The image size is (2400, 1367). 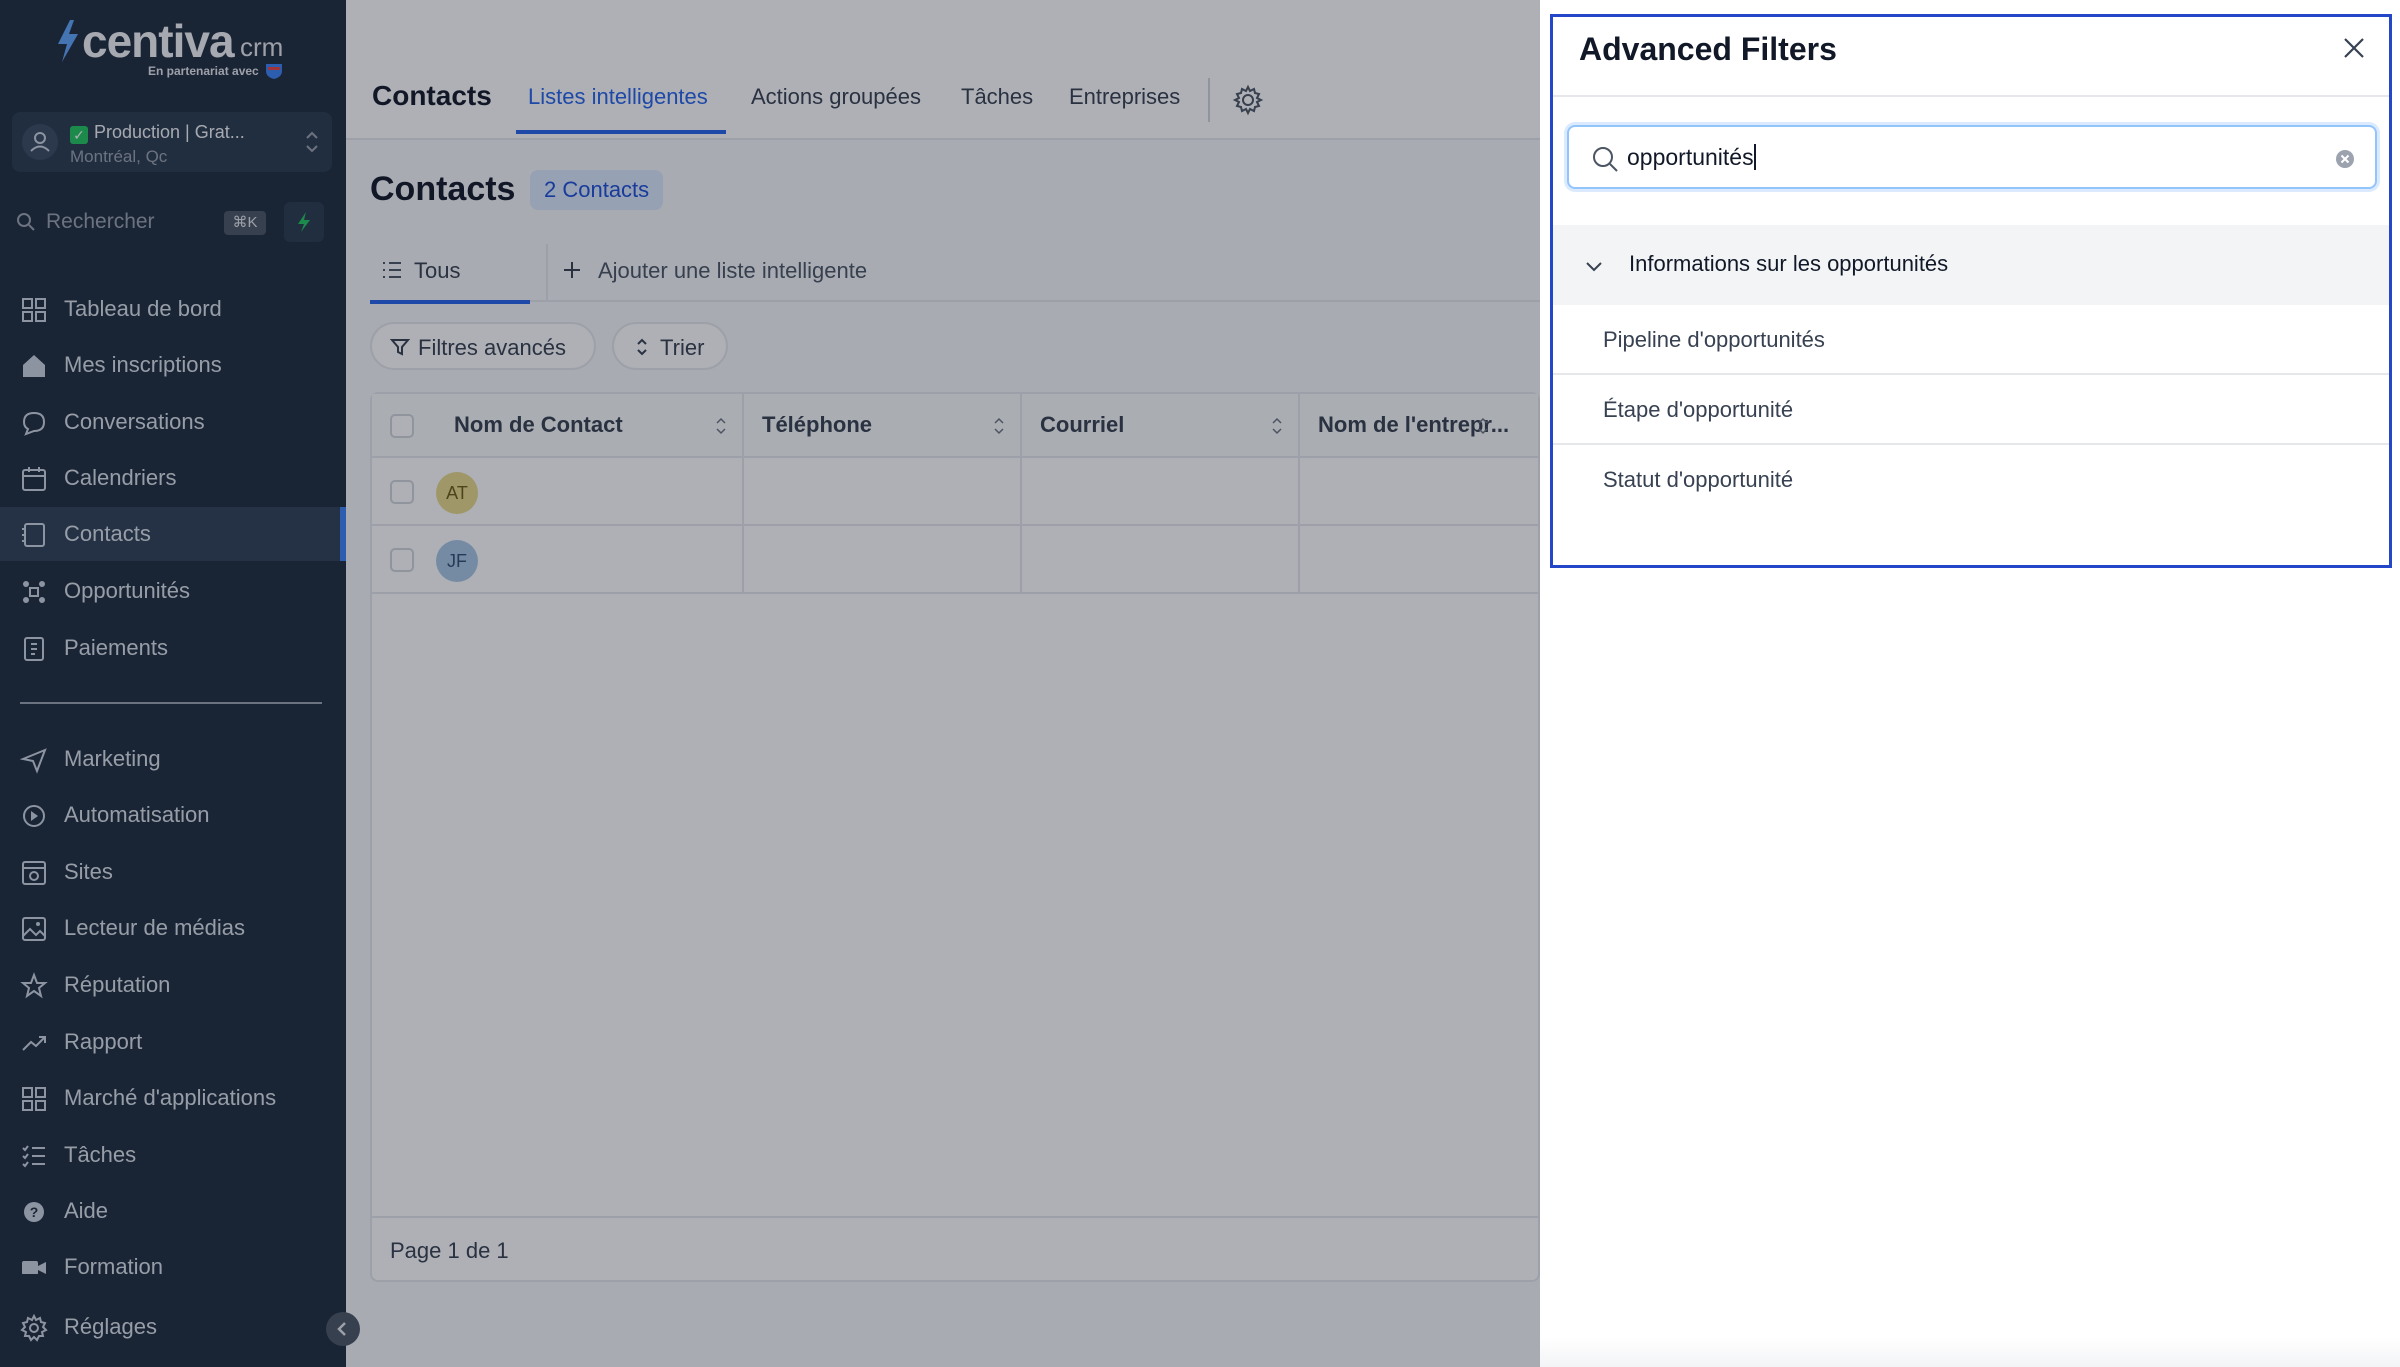 I want to click on filter-group-opportunities: Informations sur les opportunités, so click(x=1971, y=265).